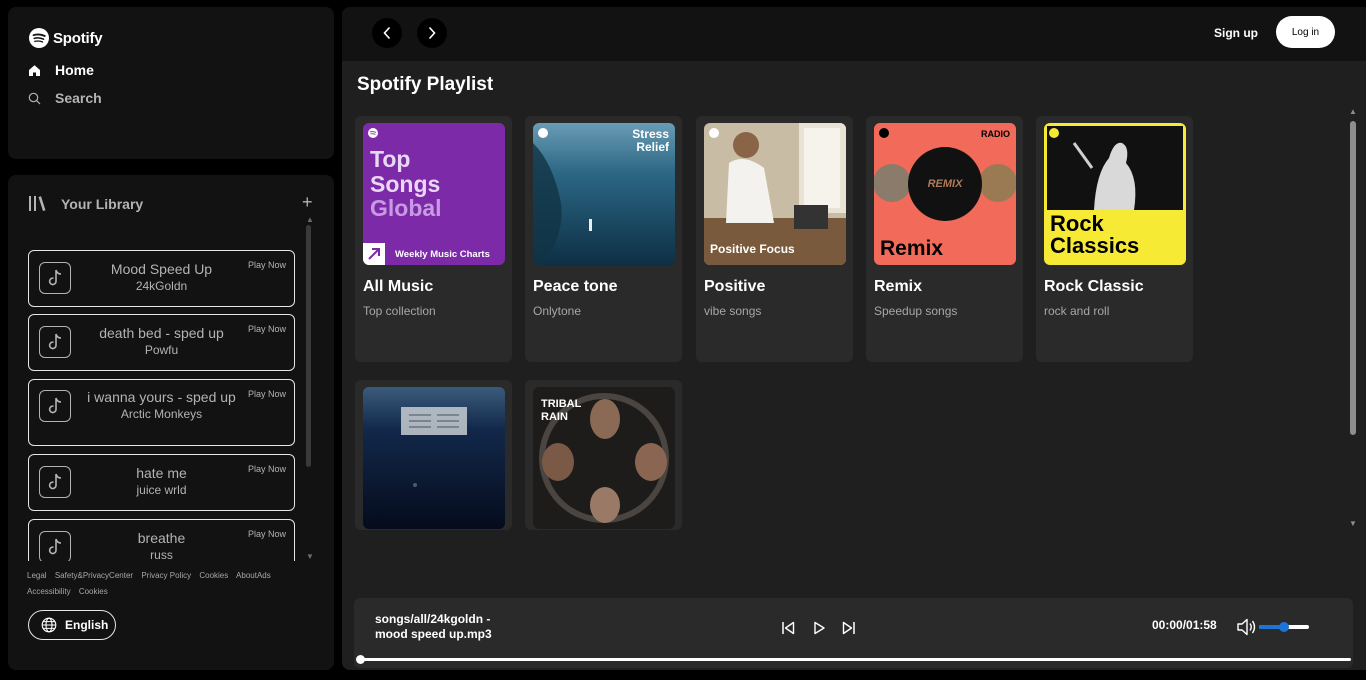  Describe the element at coordinates (171, 83) in the screenshot. I see `nav-panel: Spotify Home Search` at that location.